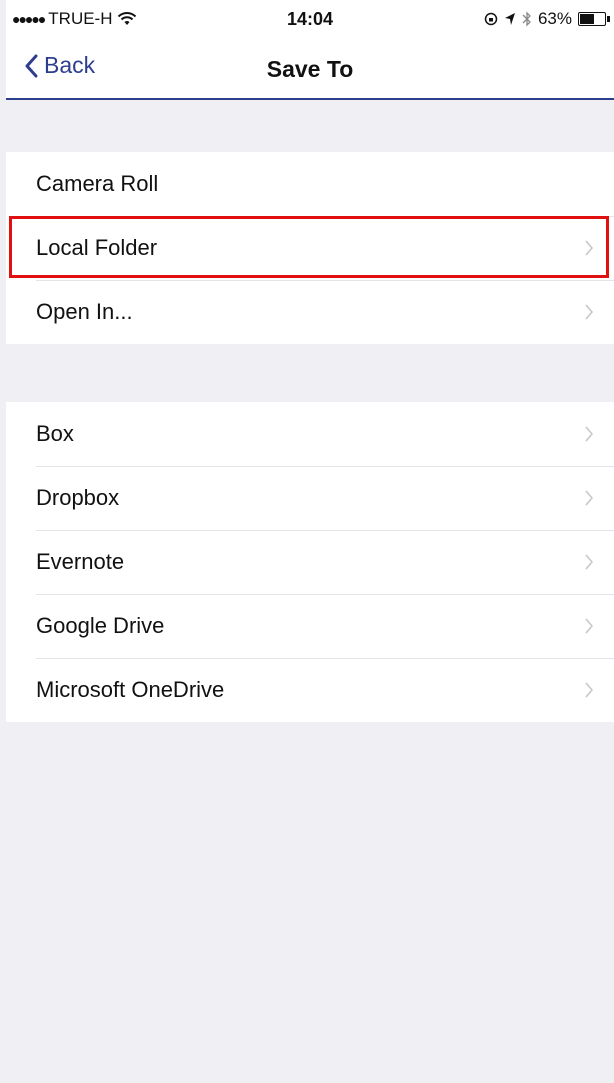 Image resolution: width=614 pixels, height=1083 pixels. Describe the element at coordinates (310, 434) in the screenshot. I see `list-item-box: Box` at that location.